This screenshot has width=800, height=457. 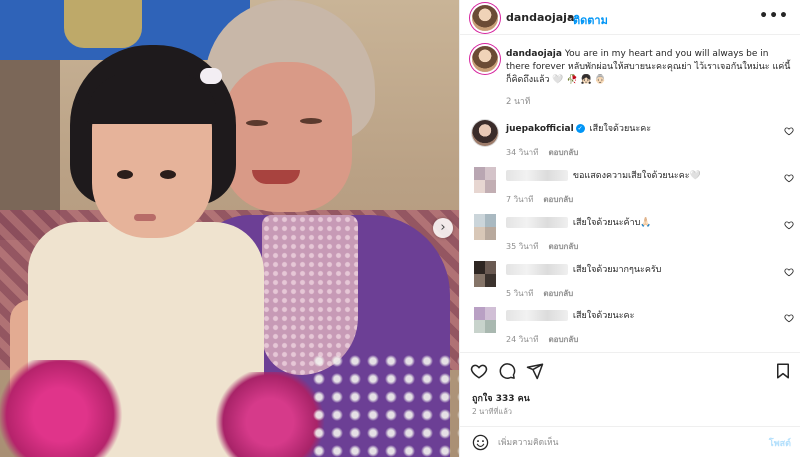 I want to click on comment-username: juepakofficial, so click(x=540, y=129).